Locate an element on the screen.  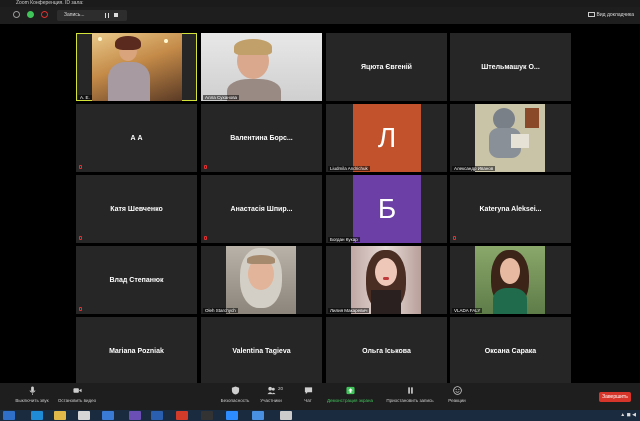
participant-tile: Александр Иванов is located at coordinates (510, 138).